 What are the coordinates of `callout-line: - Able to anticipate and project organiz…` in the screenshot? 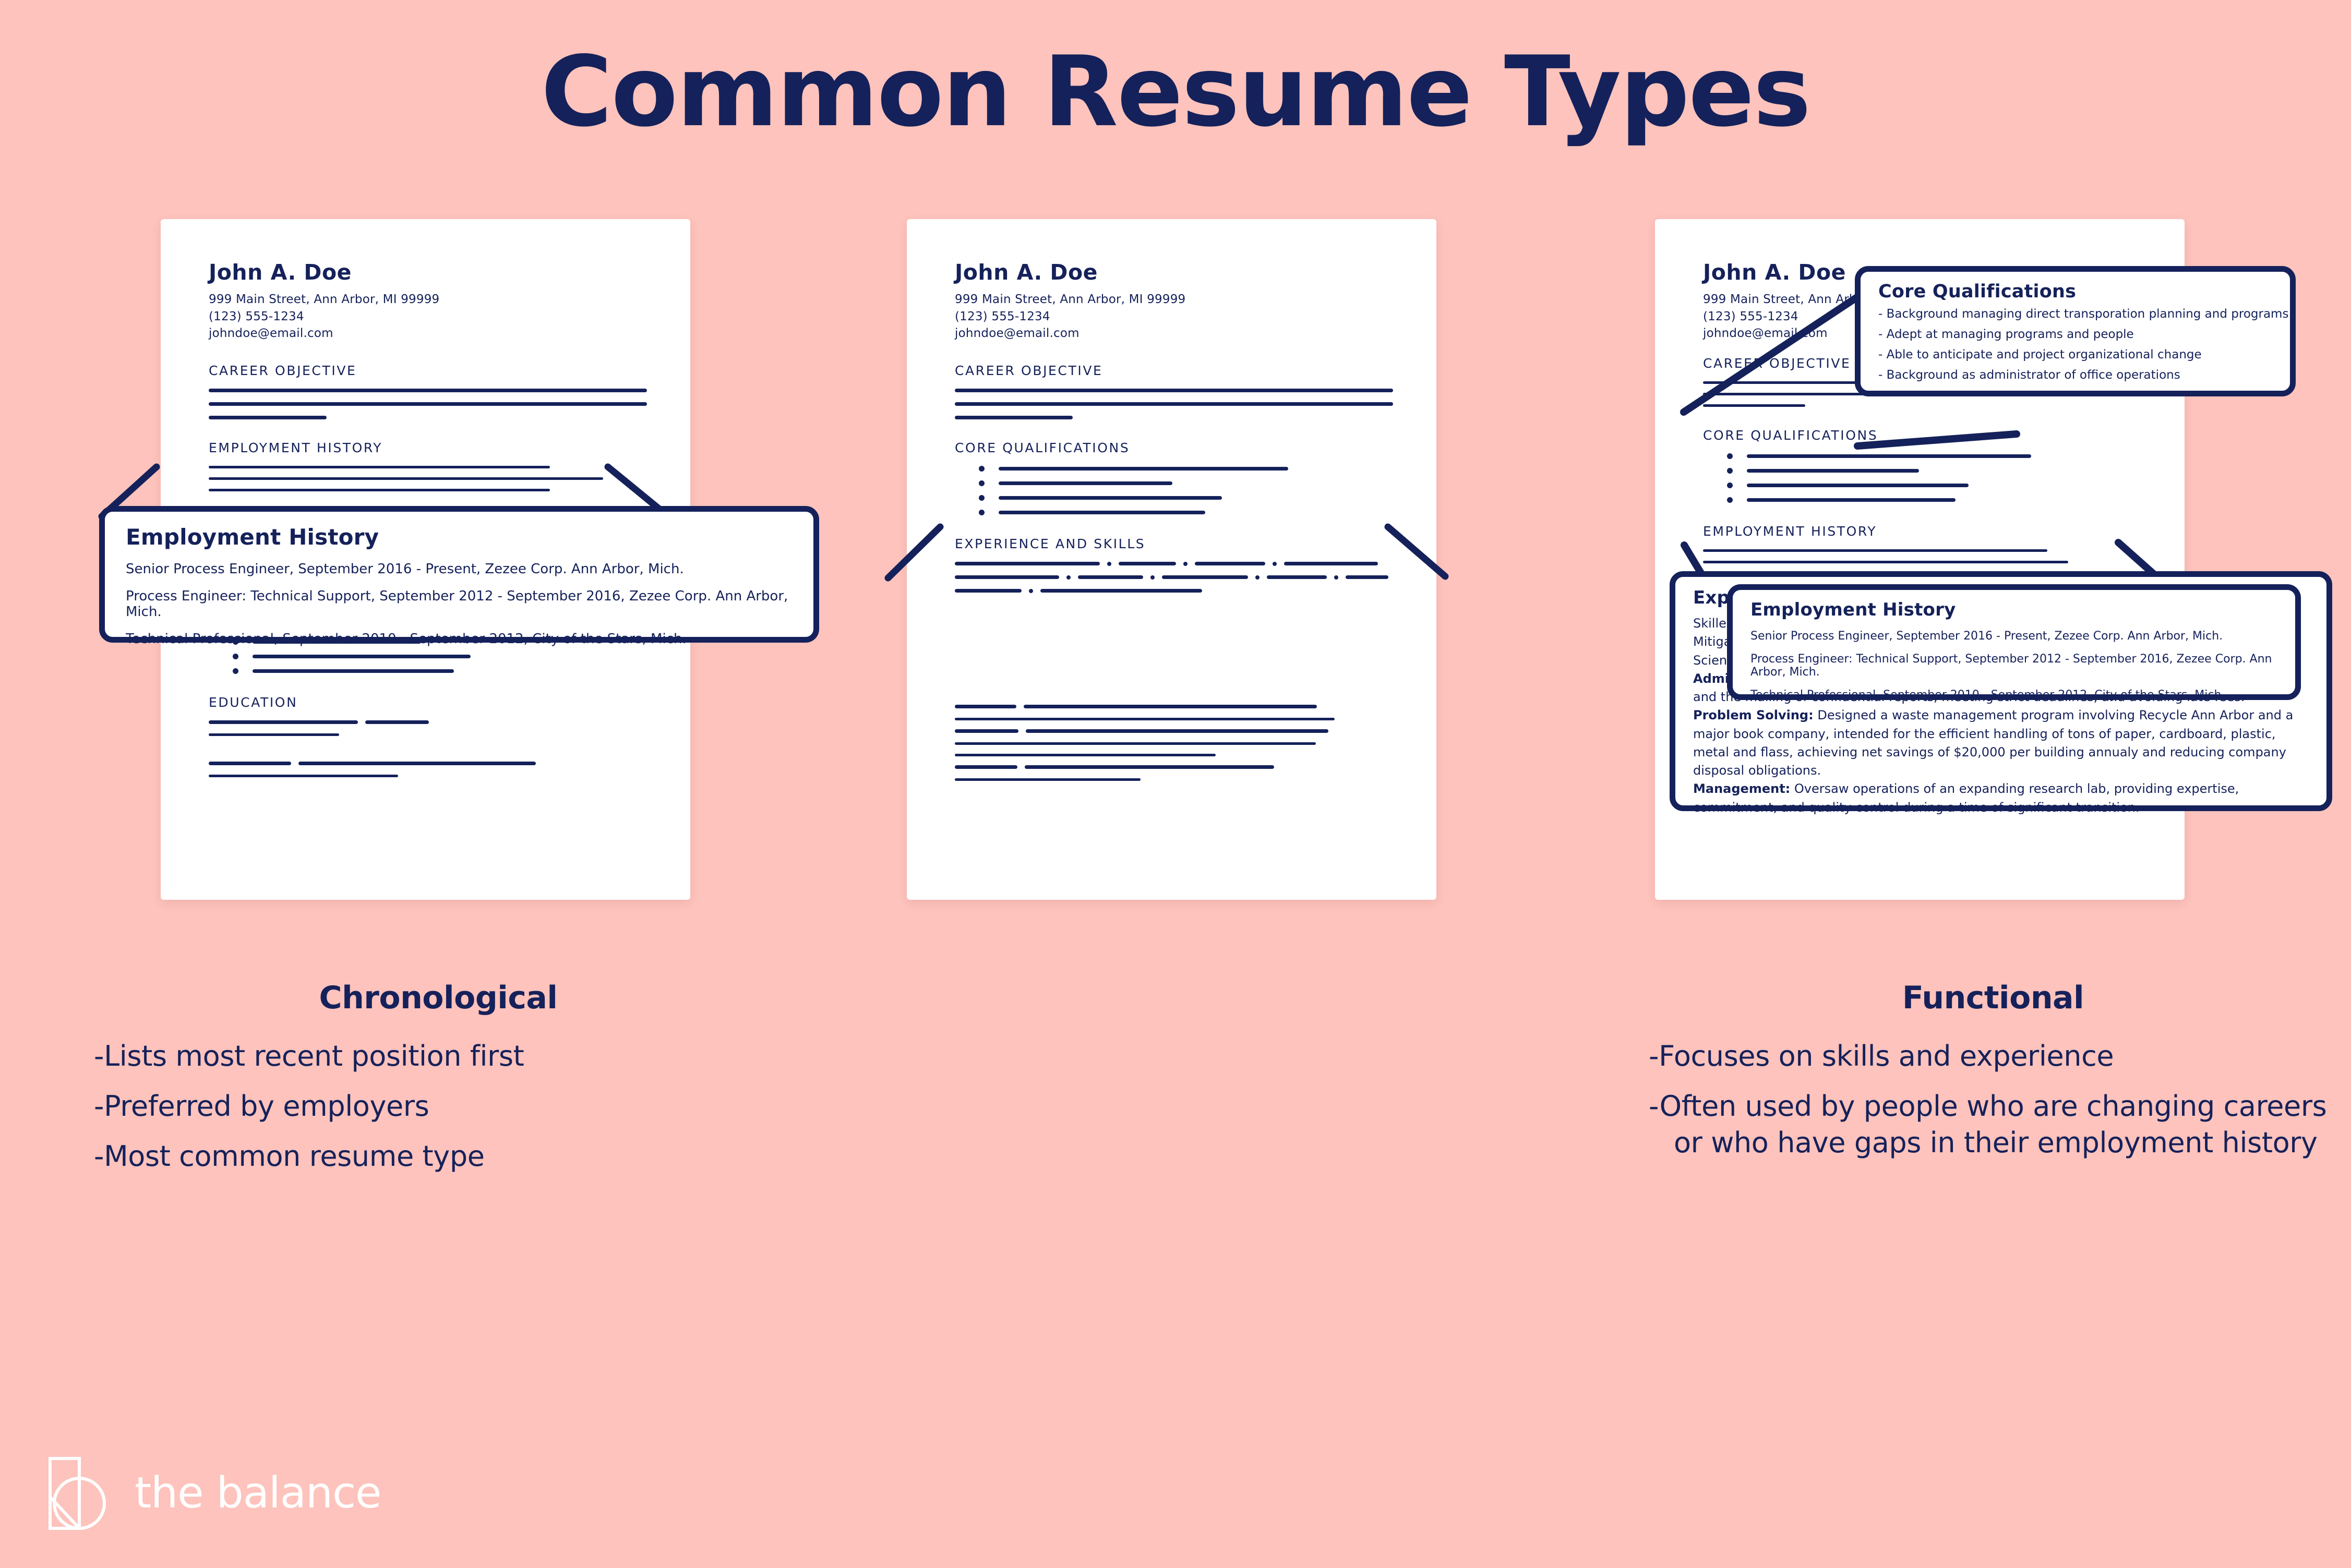 It's located at (2040, 354).